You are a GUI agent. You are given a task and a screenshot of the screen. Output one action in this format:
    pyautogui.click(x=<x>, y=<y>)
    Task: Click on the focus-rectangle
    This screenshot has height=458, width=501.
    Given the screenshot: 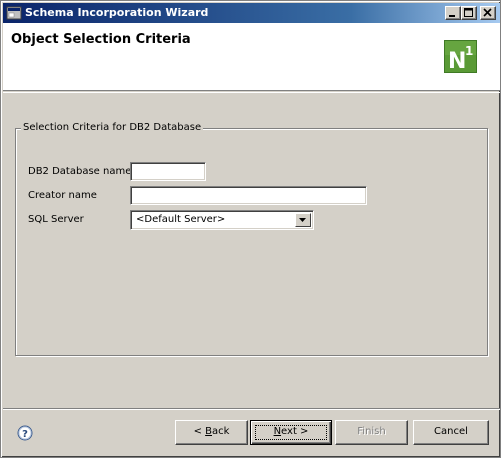 What is the action you would take?
    pyautogui.click(x=291, y=432)
    